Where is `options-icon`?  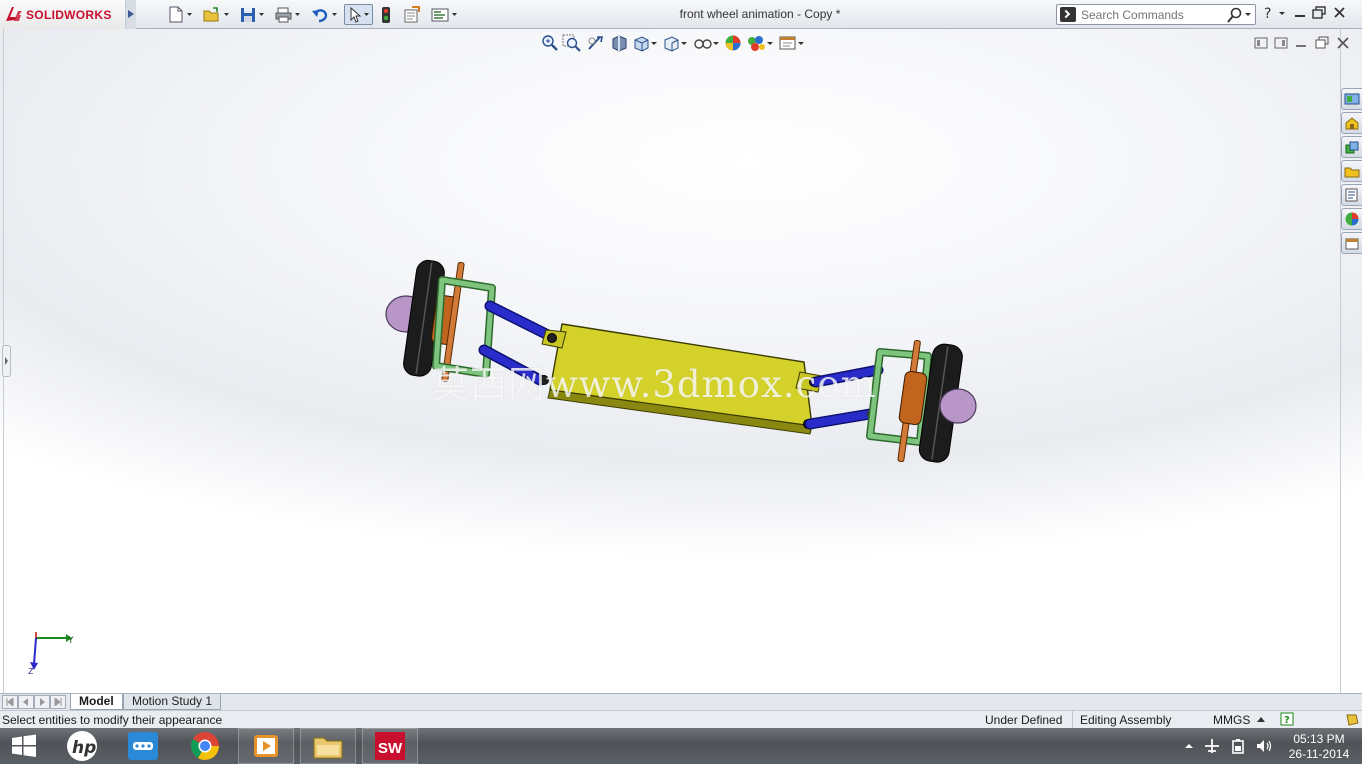 options-icon is located at coordinates (440, 14).